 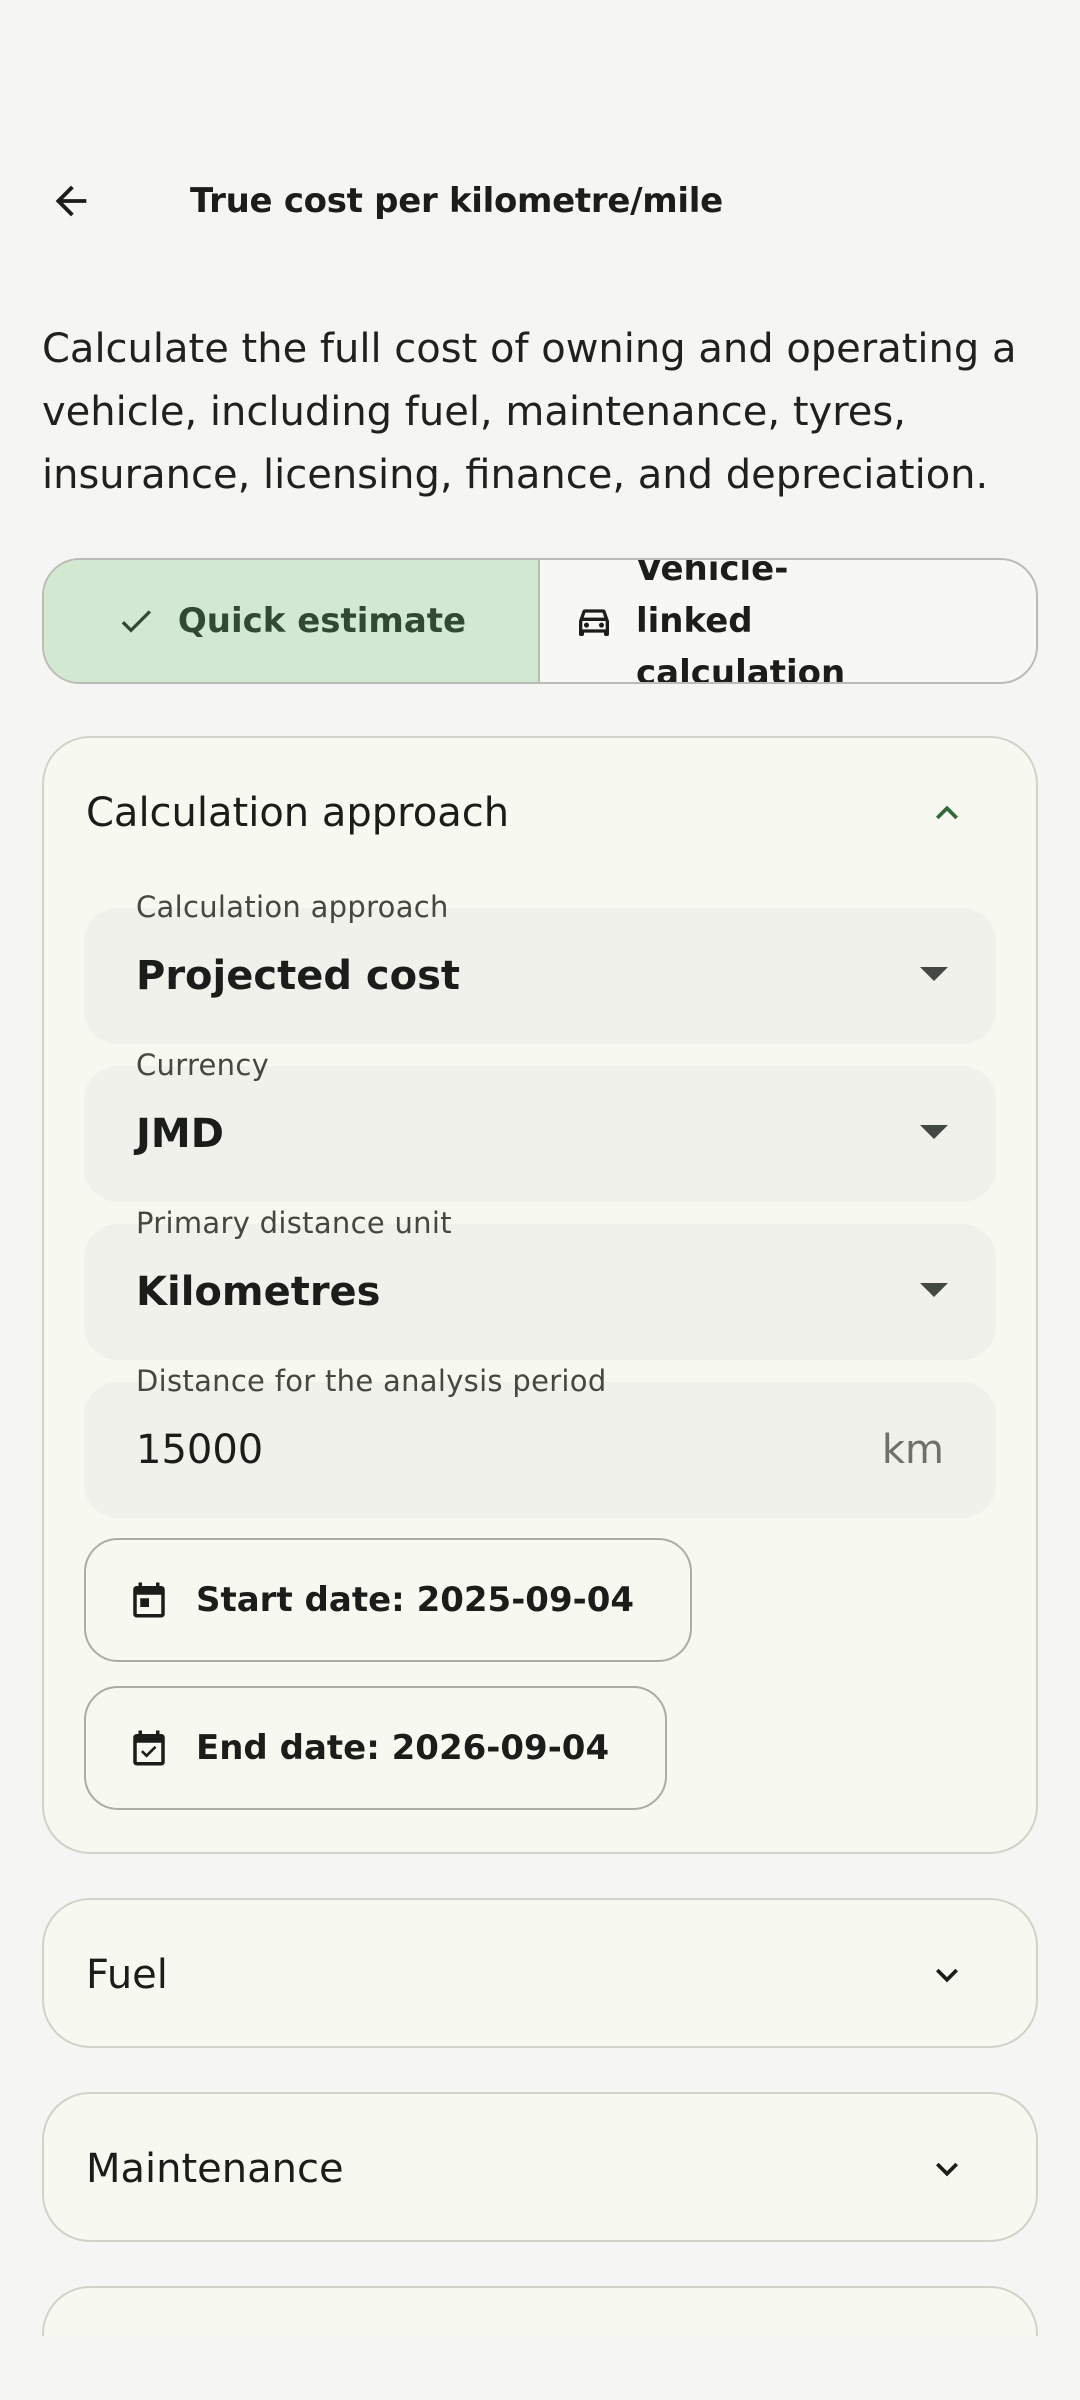 I want to click on chevron-up-icon, so click(x=947, y=813).